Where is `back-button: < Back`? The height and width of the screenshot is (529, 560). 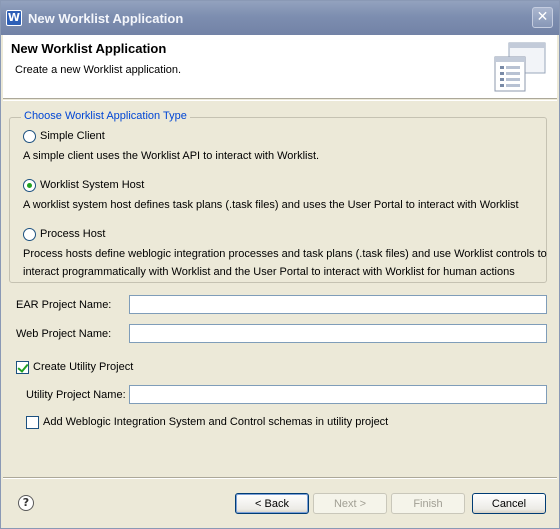 back-button: < Back is located at coordinates (272, 503).